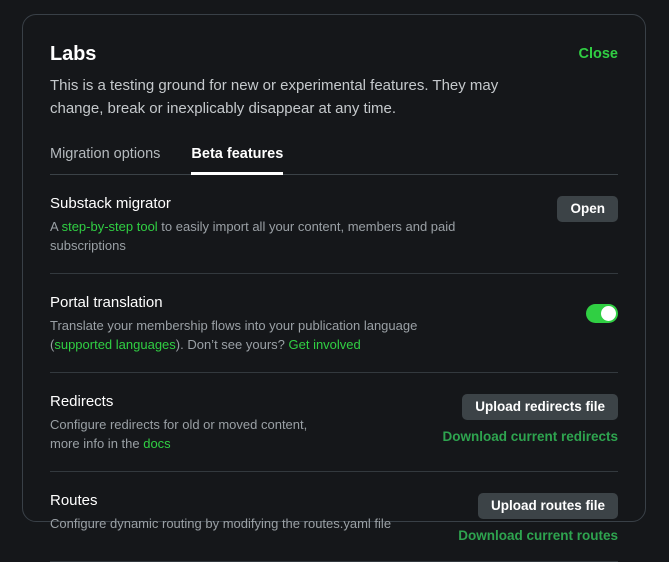 This screenshot has width=669, height=562. Describe the element at coordinates (106, 302) in the screenshot. I see `feature-title: Portal translation` at that location.